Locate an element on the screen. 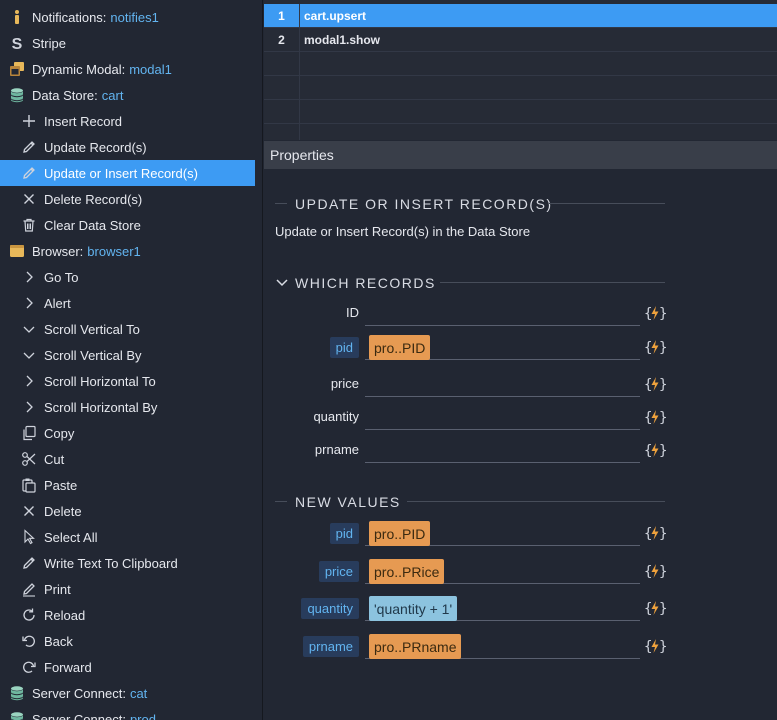 The image size is (777, 720). tree-item-value: browser1 is located at coordinates (114, 251).